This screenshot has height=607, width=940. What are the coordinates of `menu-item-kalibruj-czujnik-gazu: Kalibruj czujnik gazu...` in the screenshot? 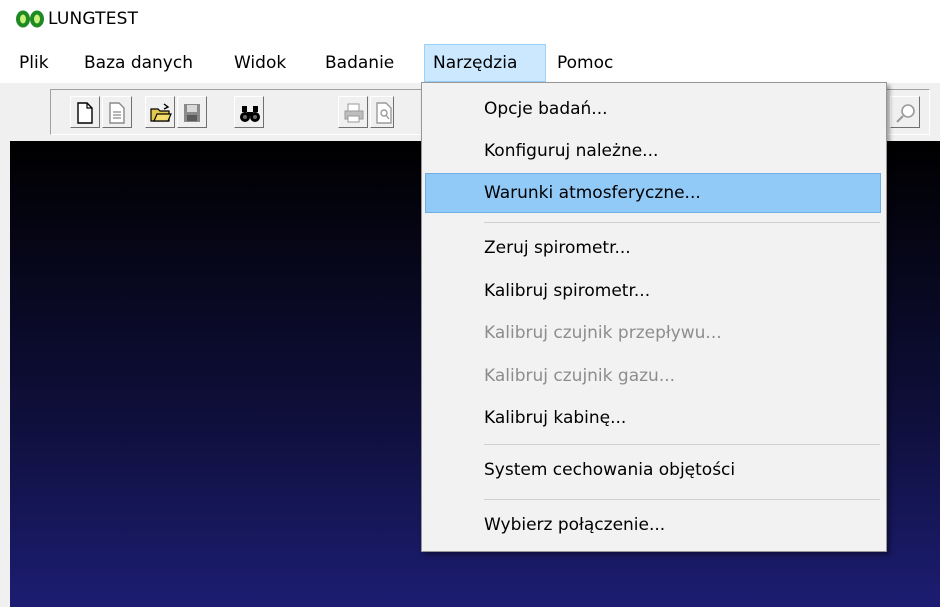 It's located at (580, 376).